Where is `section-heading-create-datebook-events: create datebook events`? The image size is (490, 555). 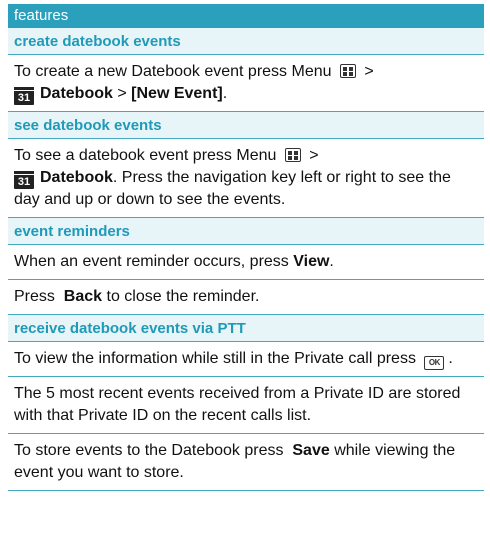
section-heading-create-datebook-events: create datebook events is located at coordinates (246, 41).